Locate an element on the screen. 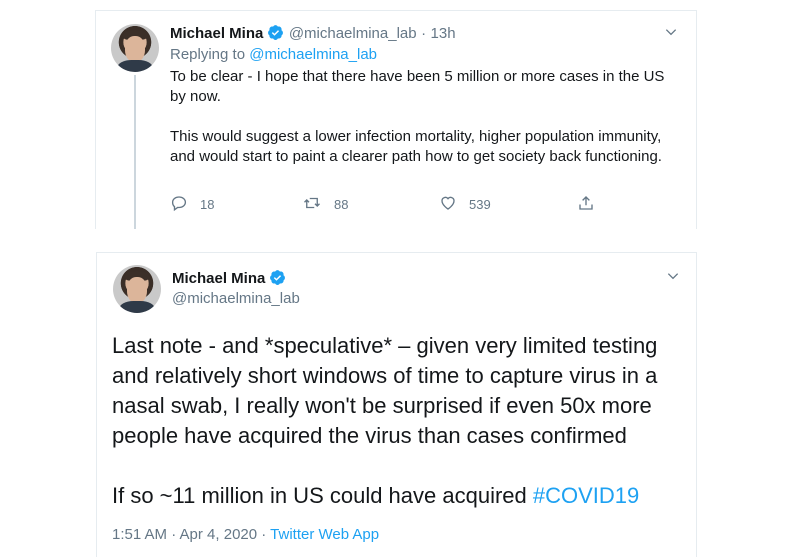  tweet-timestamp: 1:51 AM · Apr 4, 2020 · is located at coordinates (191, 534).